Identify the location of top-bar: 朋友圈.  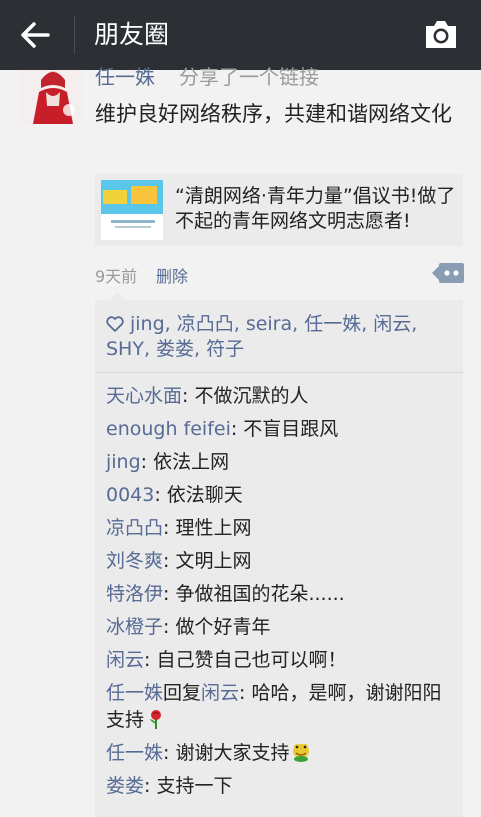
(240, 35).